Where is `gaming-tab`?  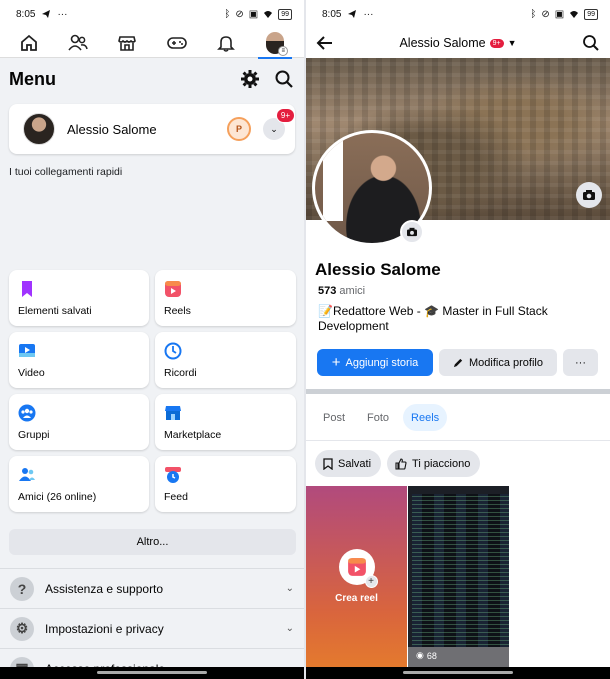 gaming-tab is located at coordinates (177, 43).